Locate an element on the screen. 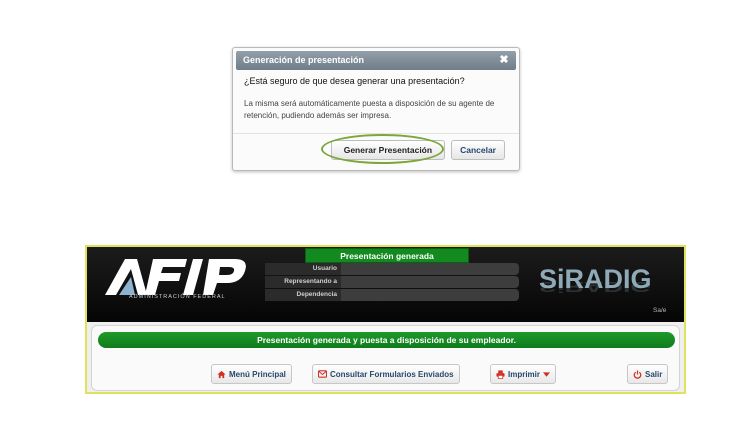 Image resolution: width=750 pixels, height=422 pixels. power-icon is located at coordinates (637, 374).